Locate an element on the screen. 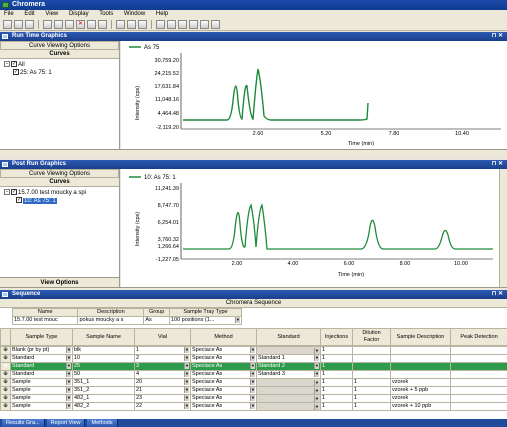 The height and width of the screenshot is (427, 507). tree-child-label: 10: As 75: 1 is located at coordinates (40, 201).